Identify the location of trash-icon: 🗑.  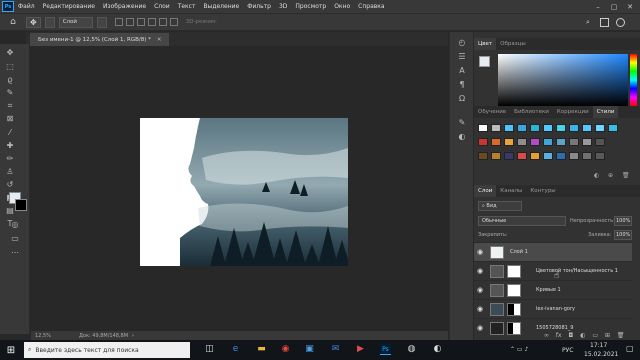
(626, 175).